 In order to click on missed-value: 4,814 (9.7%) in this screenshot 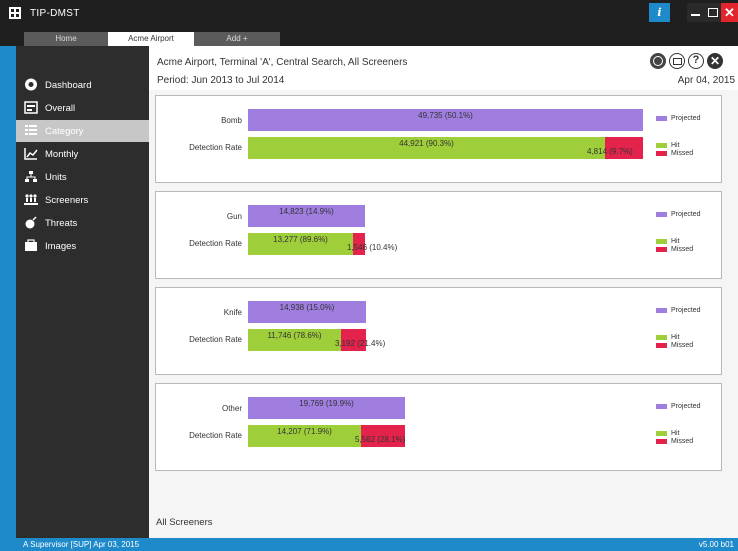, I will do `click(610, 151)`.